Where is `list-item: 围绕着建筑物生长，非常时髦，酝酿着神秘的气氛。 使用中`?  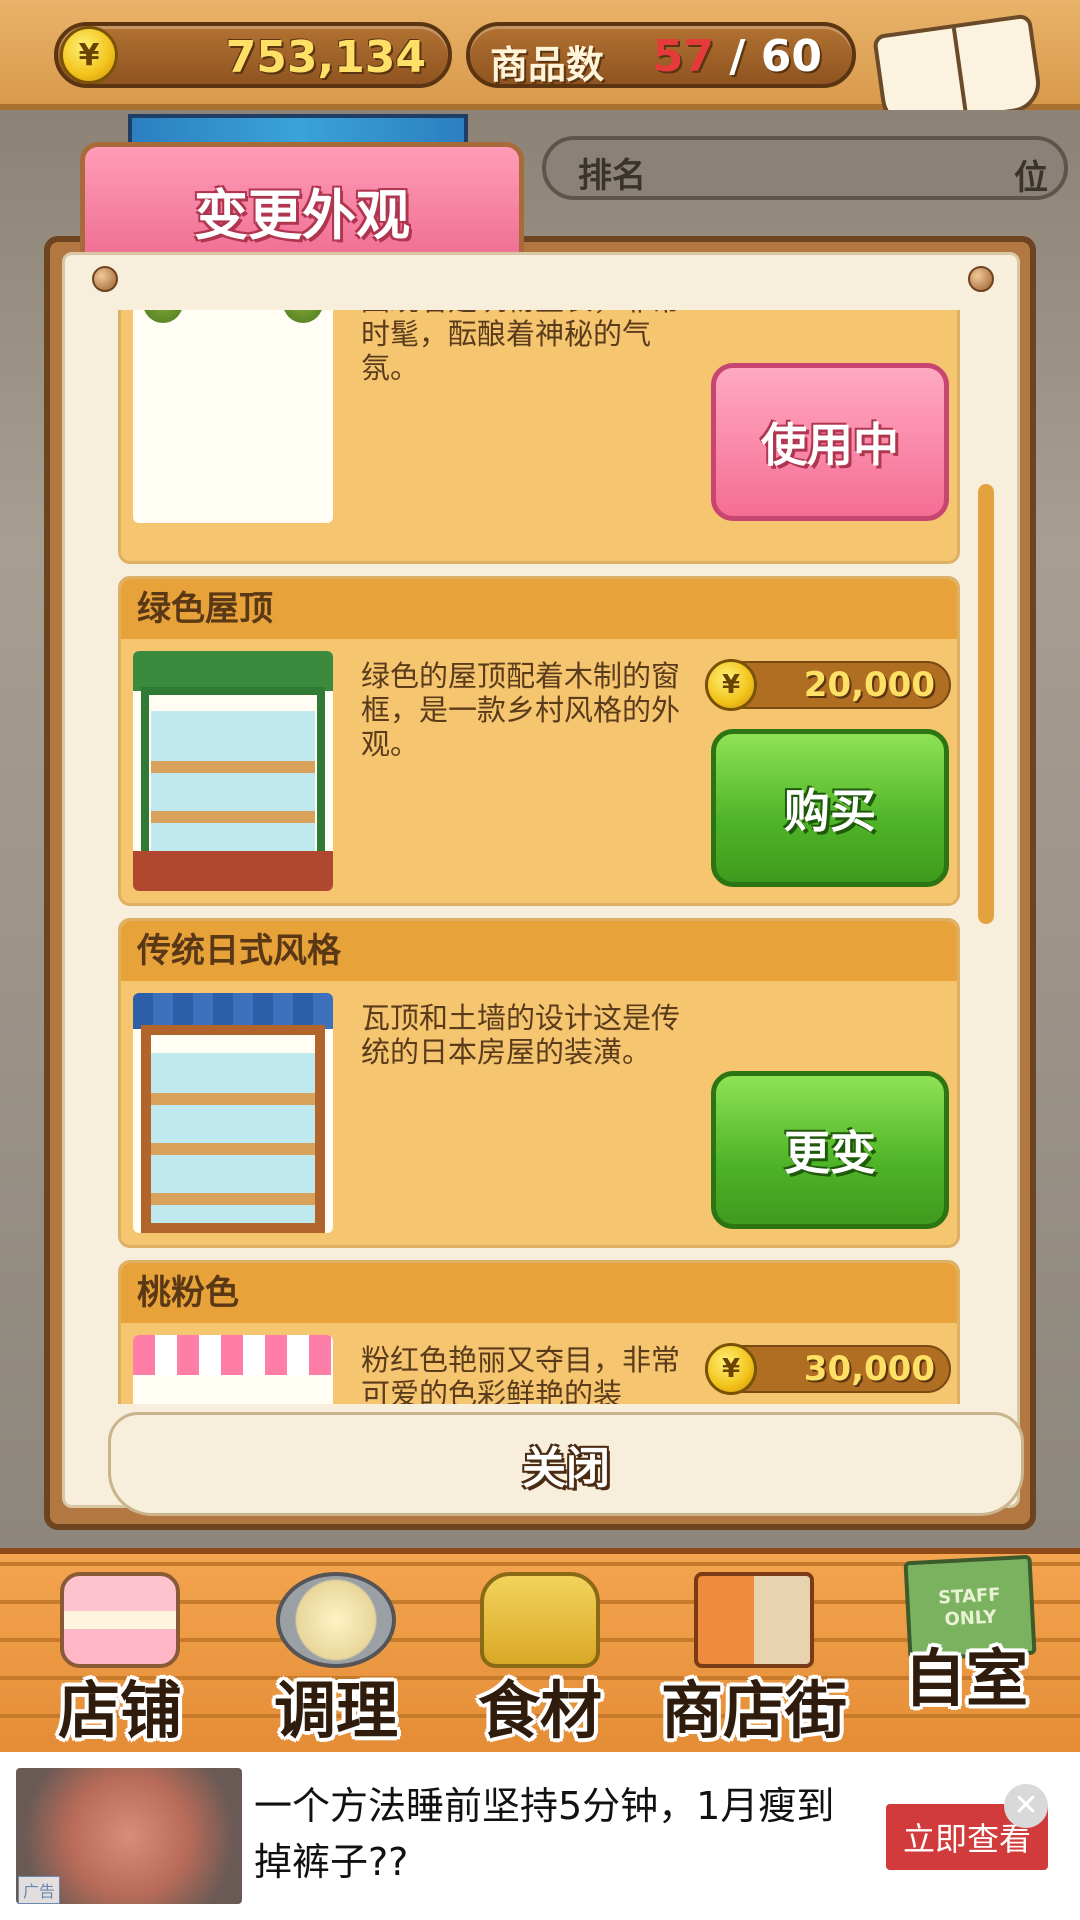 list-item: 围绕着建筑物生长，非常时髦，酝酿着神秘的气氛。 使用中 is located at coordinates (539, 437).